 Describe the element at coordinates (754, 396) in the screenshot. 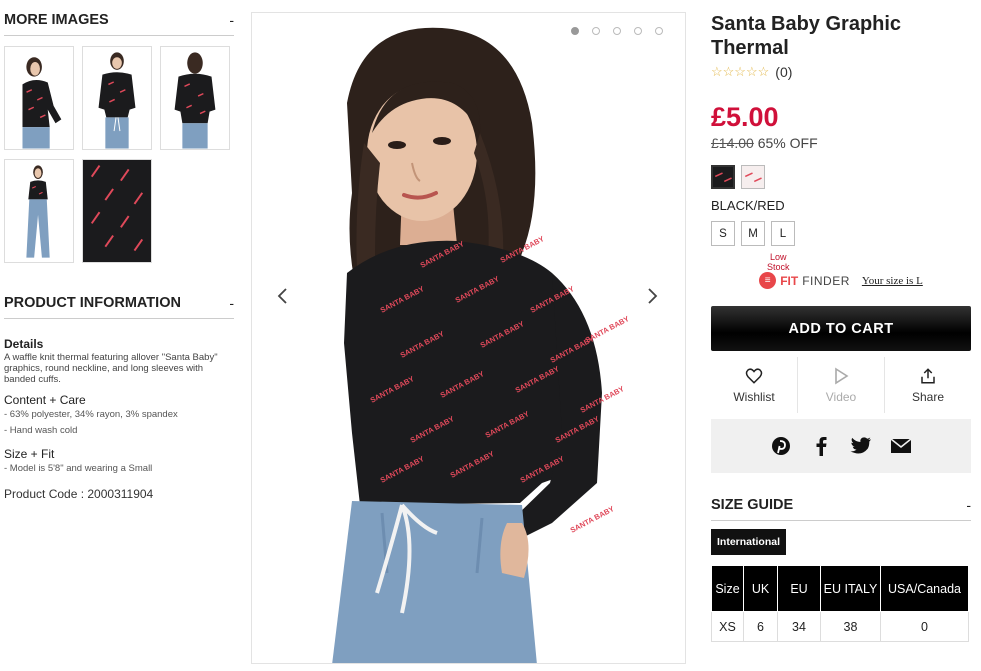

I see `wishlist-label: Wishlist` at that location.